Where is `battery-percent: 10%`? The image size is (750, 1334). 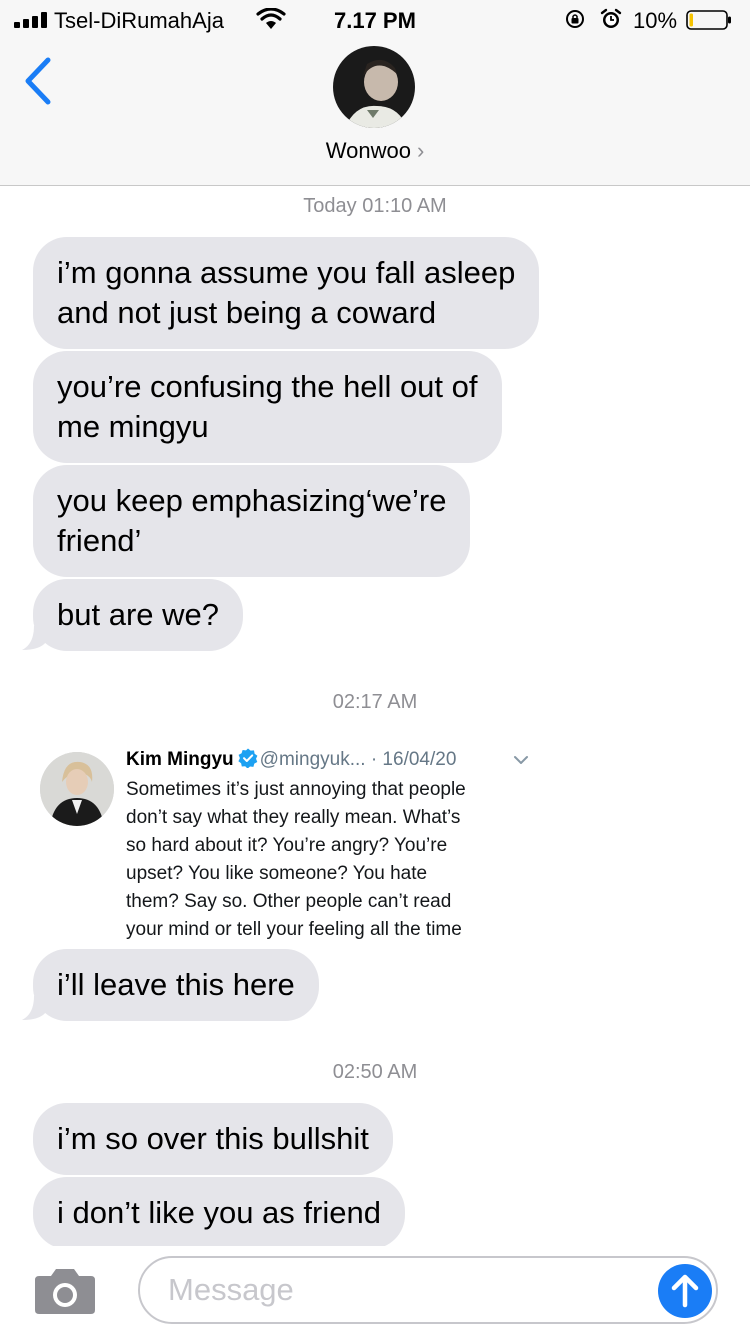
battery-percent: 10% is located at coordinates (655, 20).